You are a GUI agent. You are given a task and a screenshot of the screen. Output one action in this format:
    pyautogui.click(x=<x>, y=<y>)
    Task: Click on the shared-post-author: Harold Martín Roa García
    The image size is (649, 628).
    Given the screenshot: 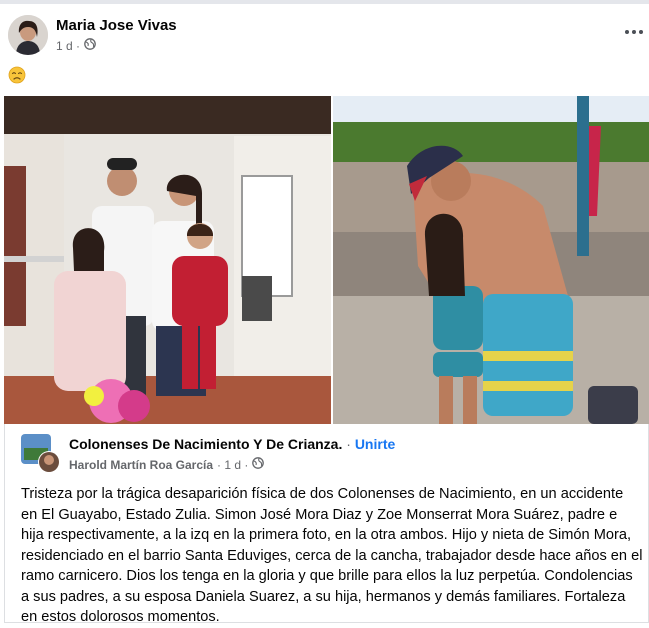 What is the action you would take?
    pyautogui.click(x=141, y=465)
    